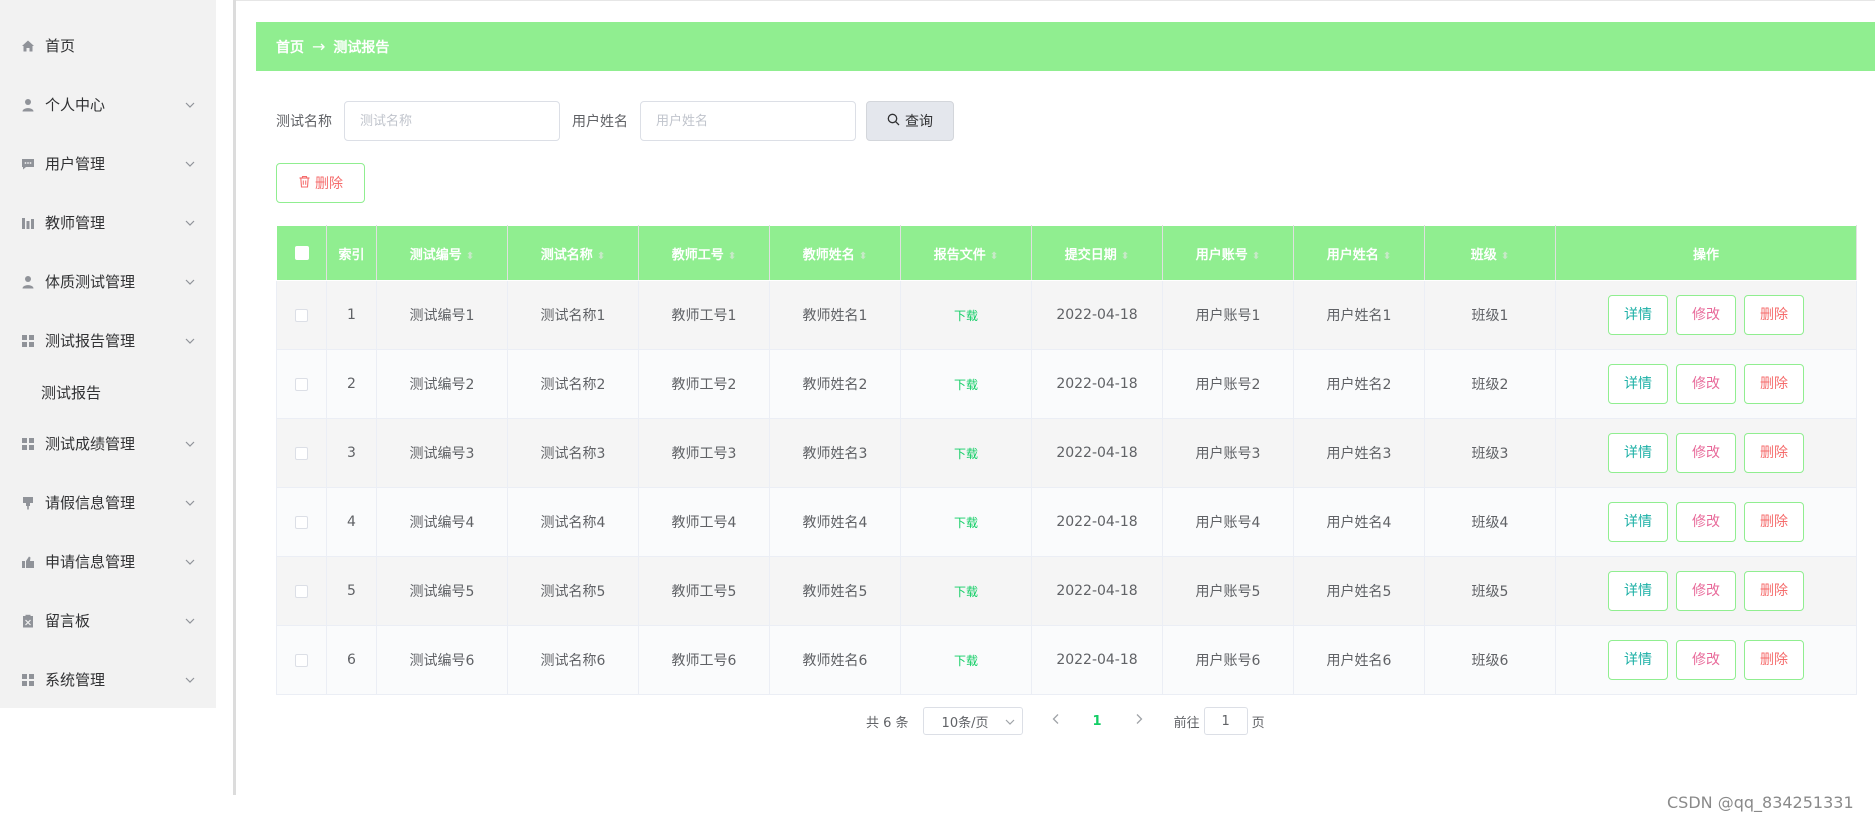 This screenshot has height=821, width=1875. What do you see at coordinates (1097, 721) in the screenshot?
I see `page-number-current: 1` at bounding box center [1097, 721].